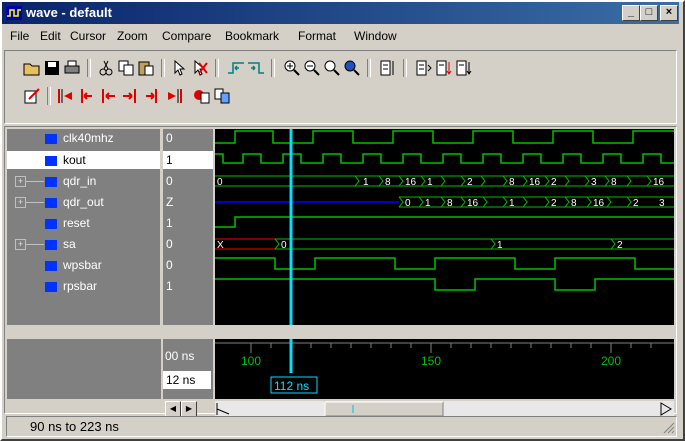 This screenshot has width=685, height=441. What do you see at coordinates (444, 409) in the screenshot?
I see `waveform-scrollbar` at bounding box center [444, 409].